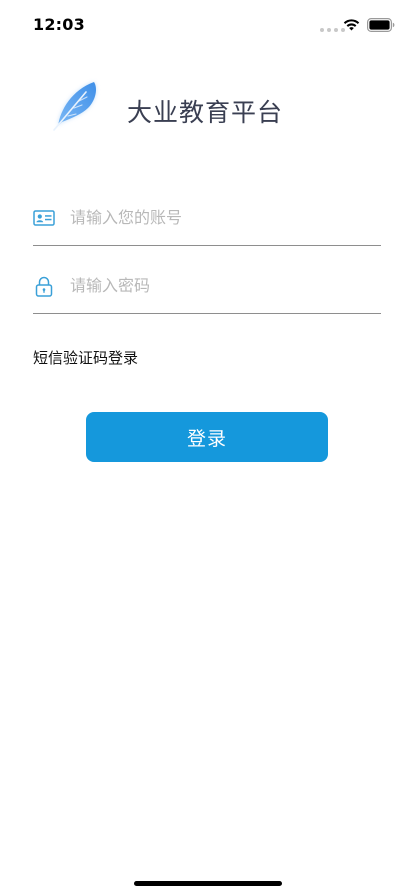 Image resolution: width=414 pixels, height=896 pixels. Describe the element at coordinates (351, 25) in the screenshot. I see `wifi-icon` at that location.